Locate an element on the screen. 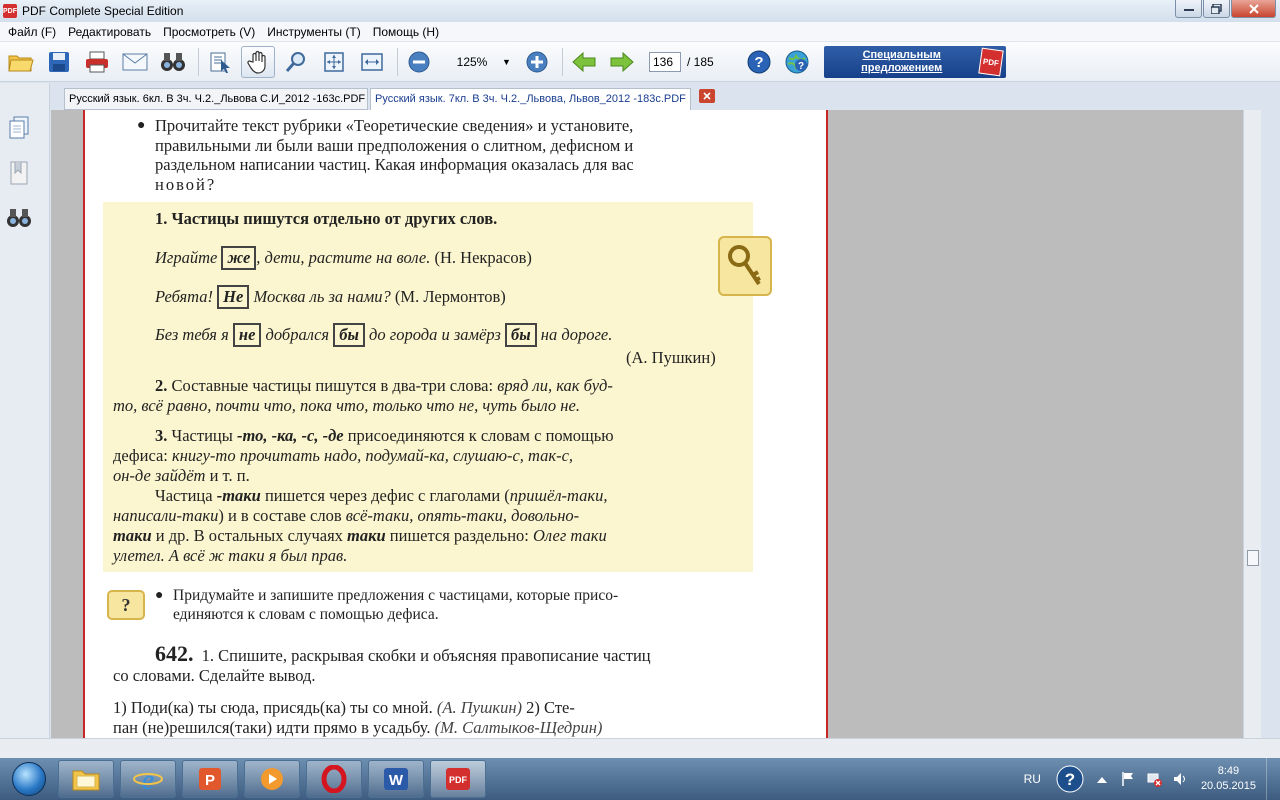  taskbar-explorer is located at coordinates (86, 779).